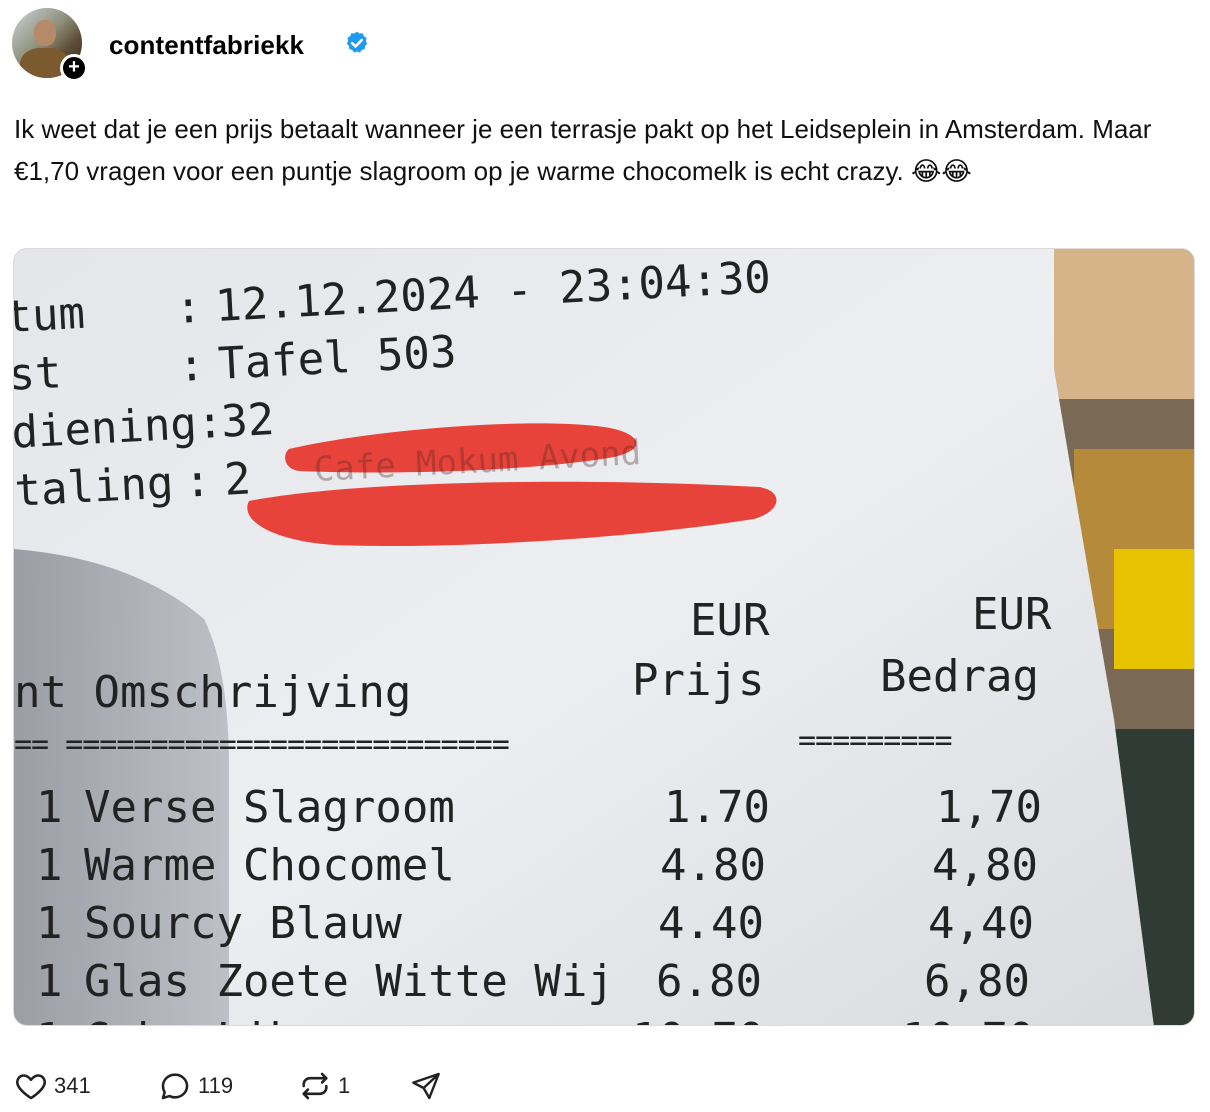  I want to click on receipt-item-row: 1 Cuba Libre 10.70 10,70, so click(556, 1018).